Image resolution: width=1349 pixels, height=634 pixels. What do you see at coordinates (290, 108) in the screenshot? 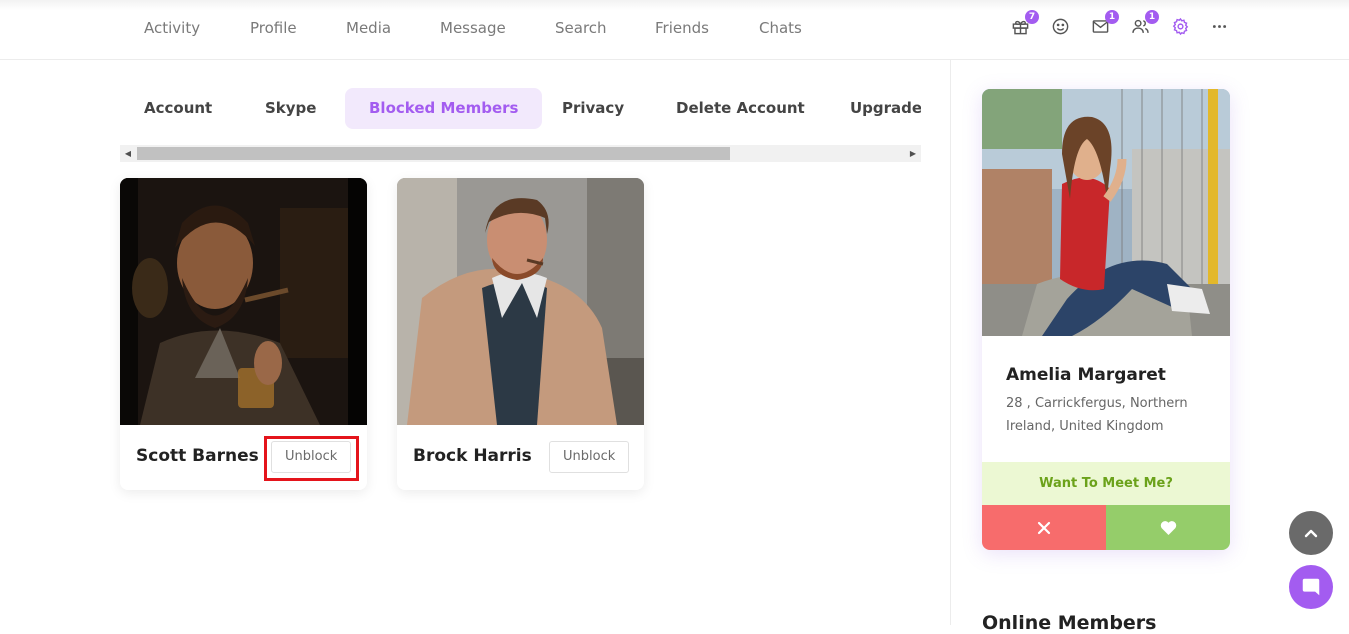
I see `tab-skype: Skype` at bounding box center [290, 108].